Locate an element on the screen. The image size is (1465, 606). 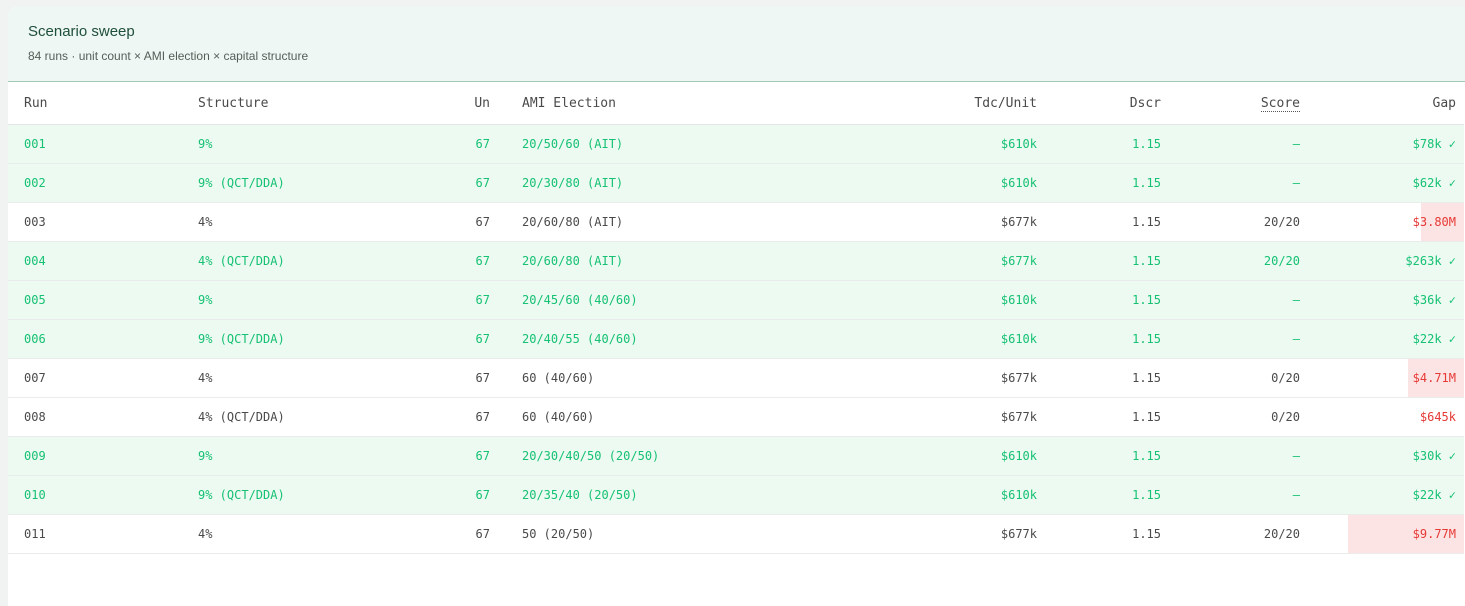
cell-gap: $9.77M is located at coordinates (1382, 534).